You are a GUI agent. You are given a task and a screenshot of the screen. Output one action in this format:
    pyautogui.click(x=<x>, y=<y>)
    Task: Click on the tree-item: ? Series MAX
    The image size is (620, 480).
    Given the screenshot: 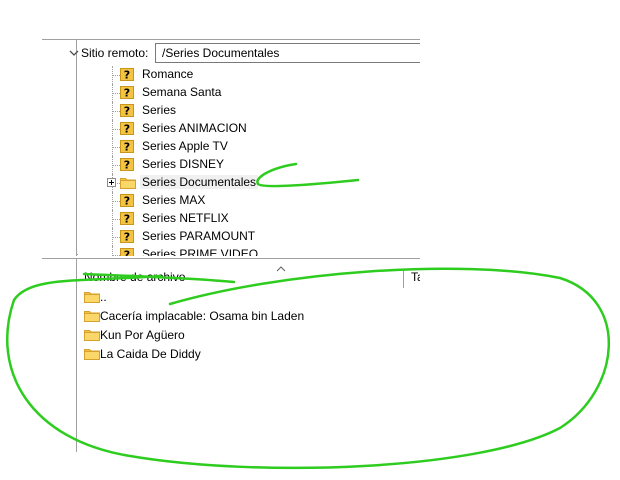 What is the action you would take?
    pyautogui.click(x=249, y=201)
    